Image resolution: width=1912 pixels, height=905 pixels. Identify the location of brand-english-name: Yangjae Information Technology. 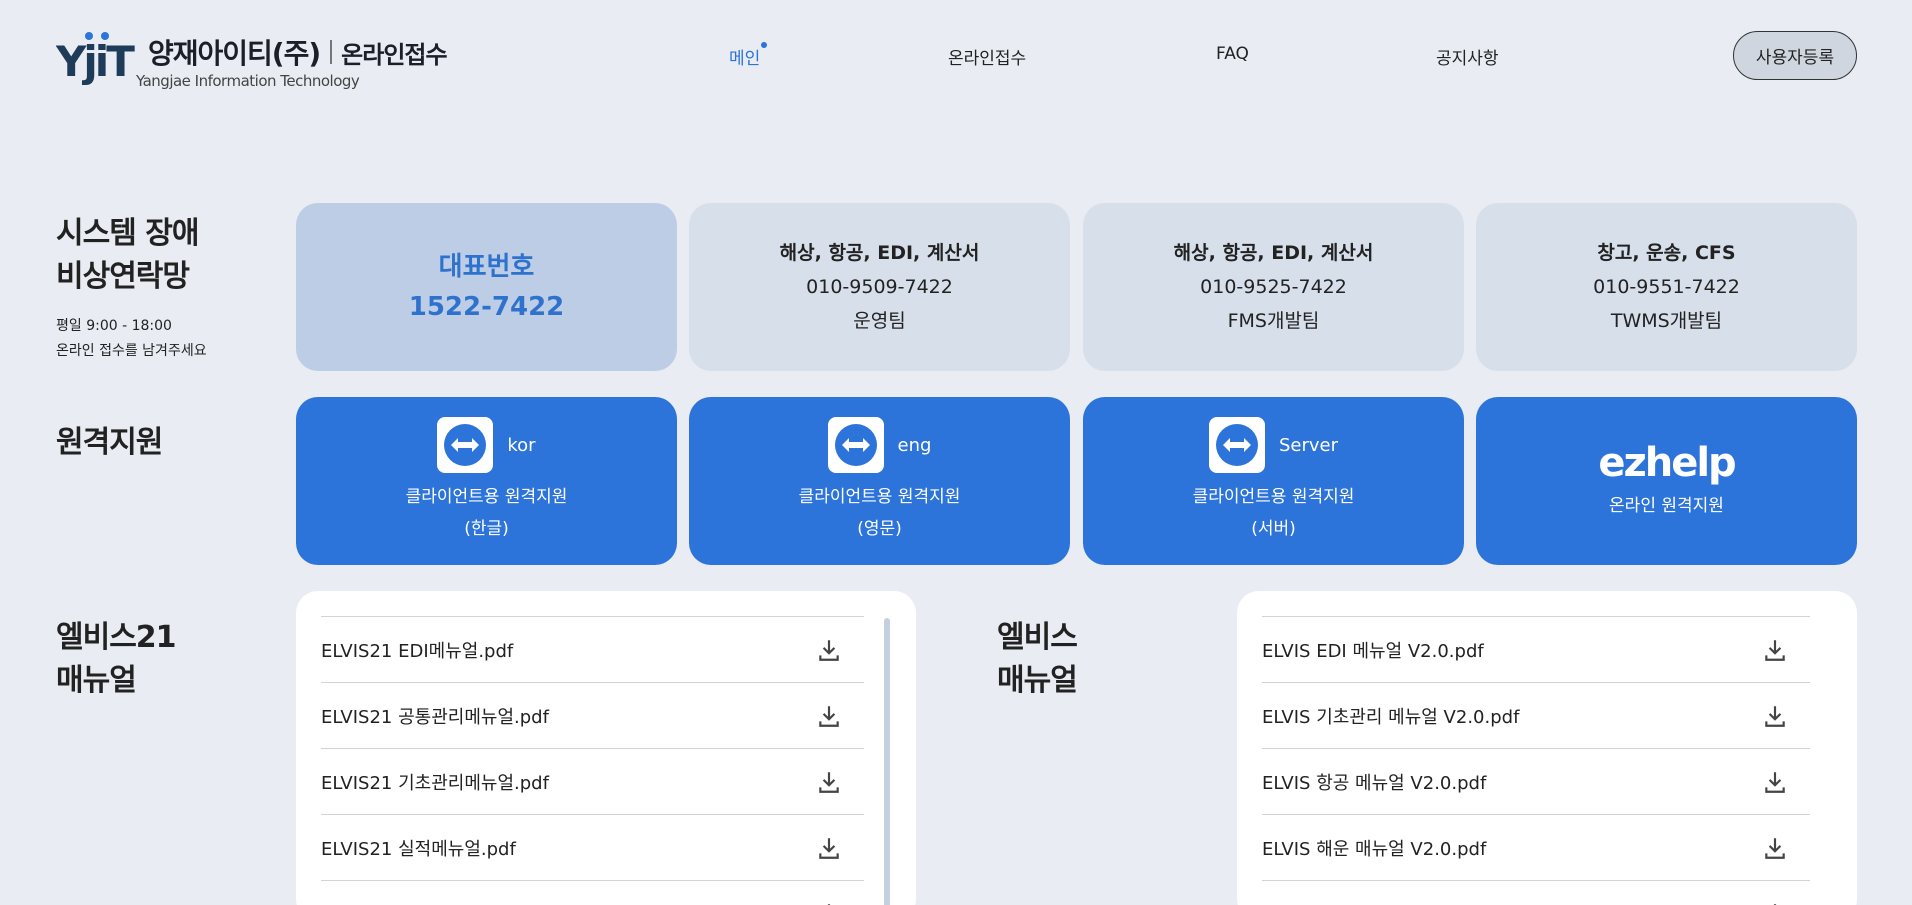
(248, 81).